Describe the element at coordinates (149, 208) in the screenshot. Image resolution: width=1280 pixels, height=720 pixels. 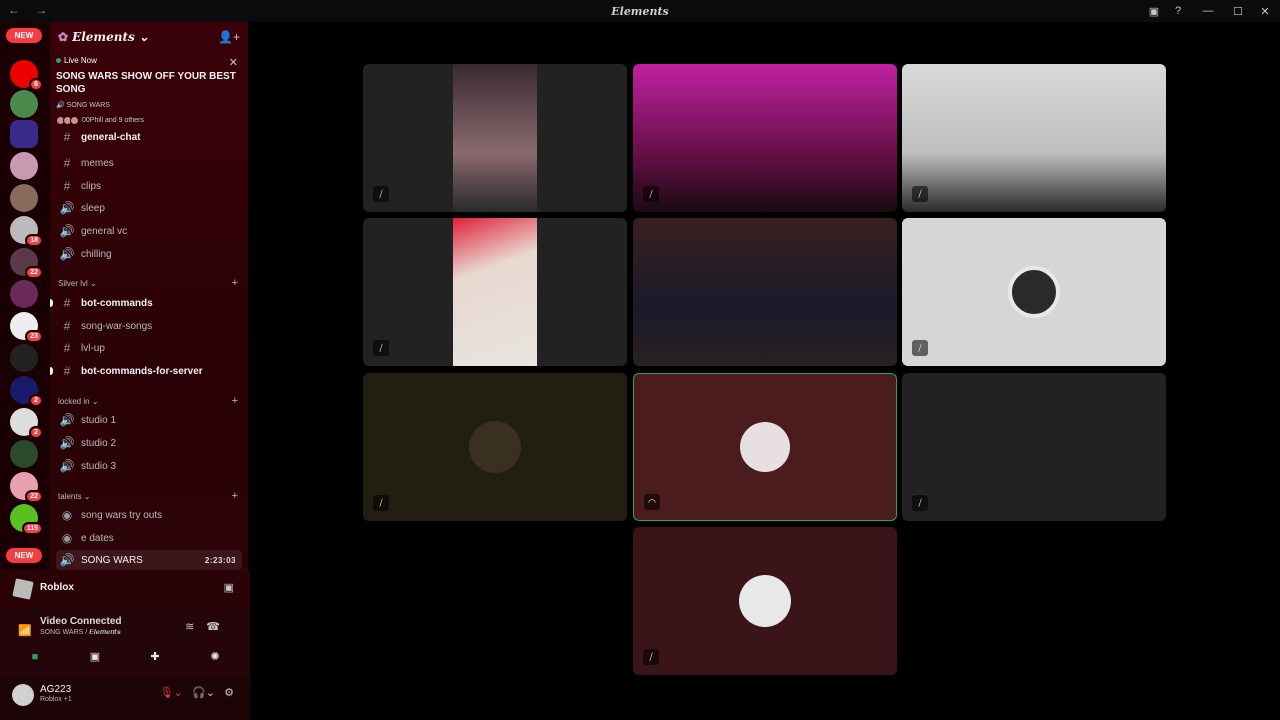
I see `channel-sleep: 🔊 sleep` at that location.